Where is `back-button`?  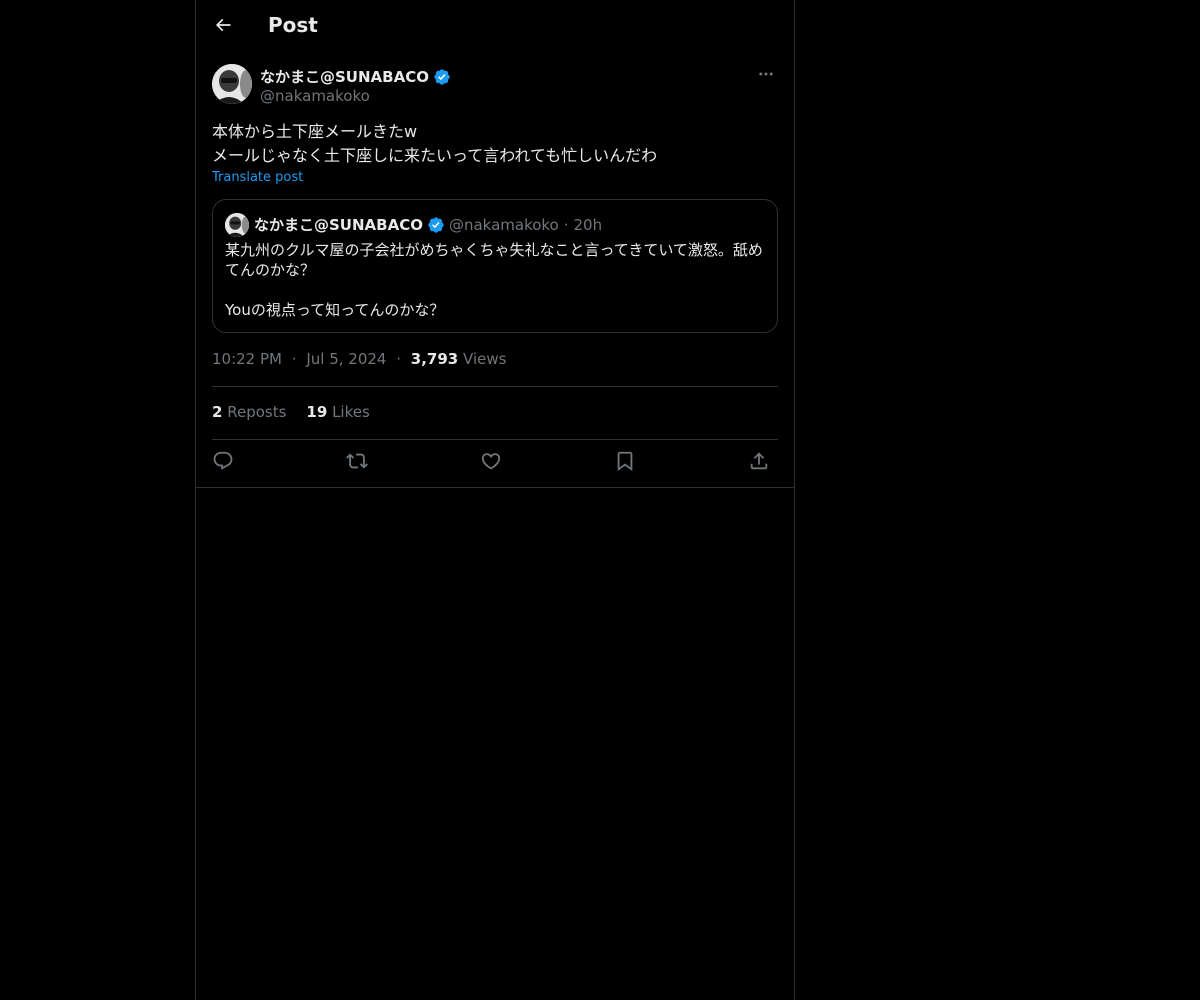
back-button is located at coordinates (223, 27).